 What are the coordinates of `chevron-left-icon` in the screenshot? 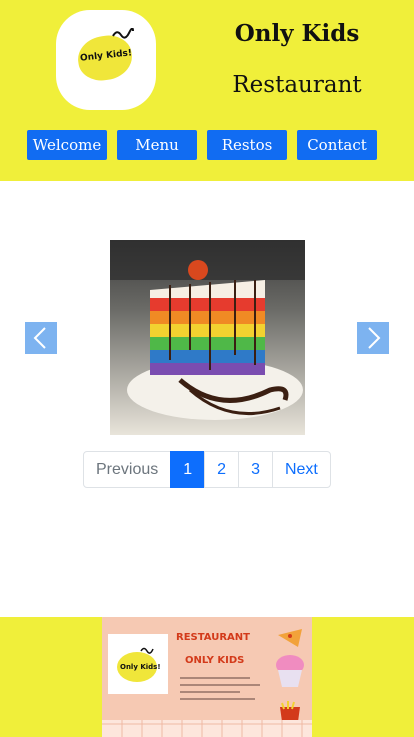 It's located at (39, 338).